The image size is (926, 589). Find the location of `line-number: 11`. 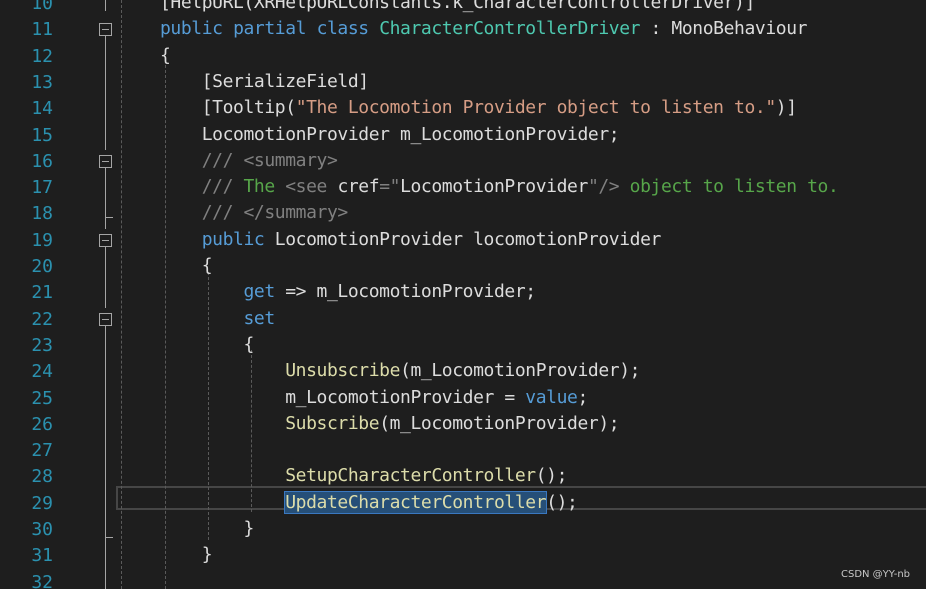

line-number: 11 is located at coordinates (42, 30).